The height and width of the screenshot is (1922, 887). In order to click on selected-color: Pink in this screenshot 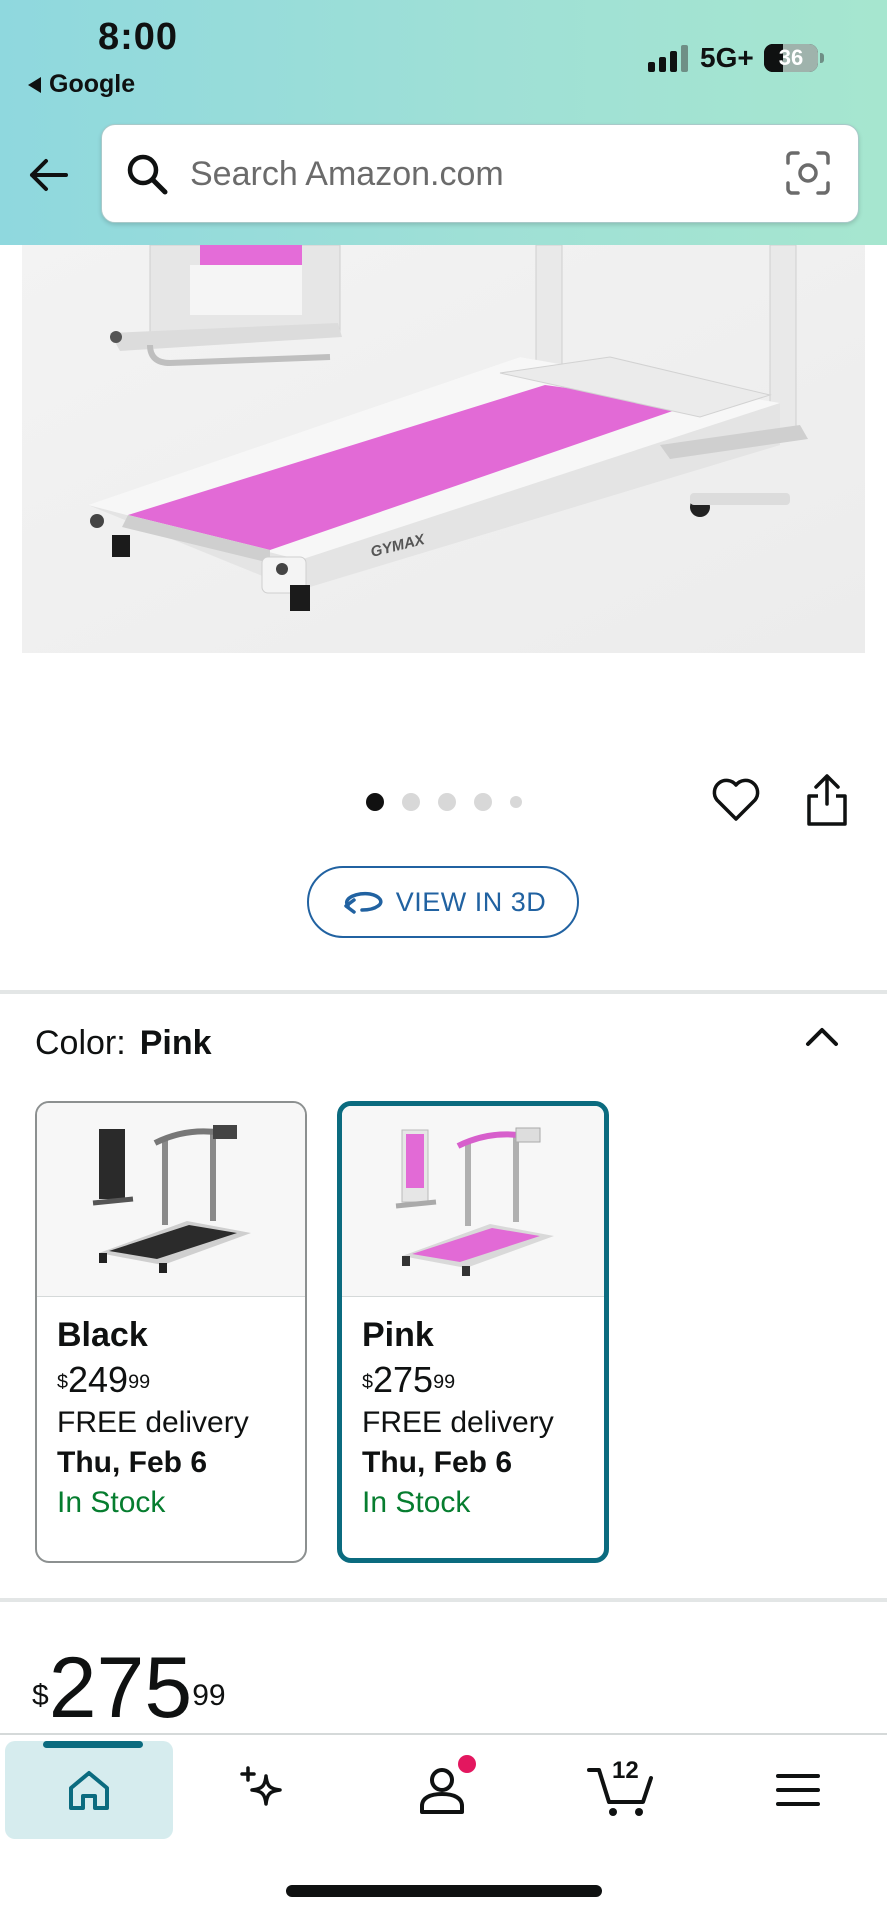, I will do `click(175, 1043)`.